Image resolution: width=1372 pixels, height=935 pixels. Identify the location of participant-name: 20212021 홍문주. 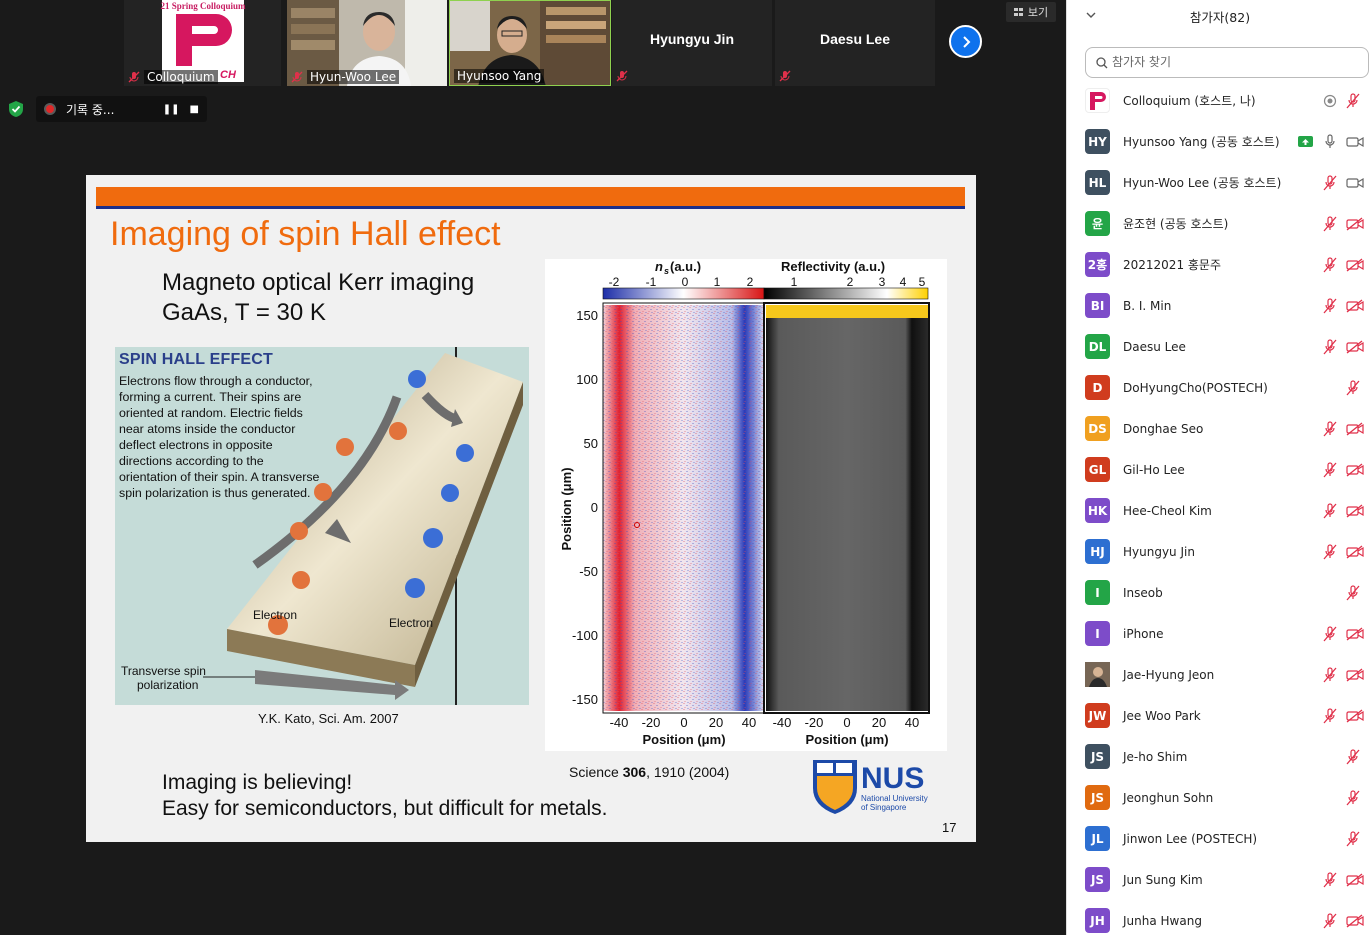
(1172, 265).